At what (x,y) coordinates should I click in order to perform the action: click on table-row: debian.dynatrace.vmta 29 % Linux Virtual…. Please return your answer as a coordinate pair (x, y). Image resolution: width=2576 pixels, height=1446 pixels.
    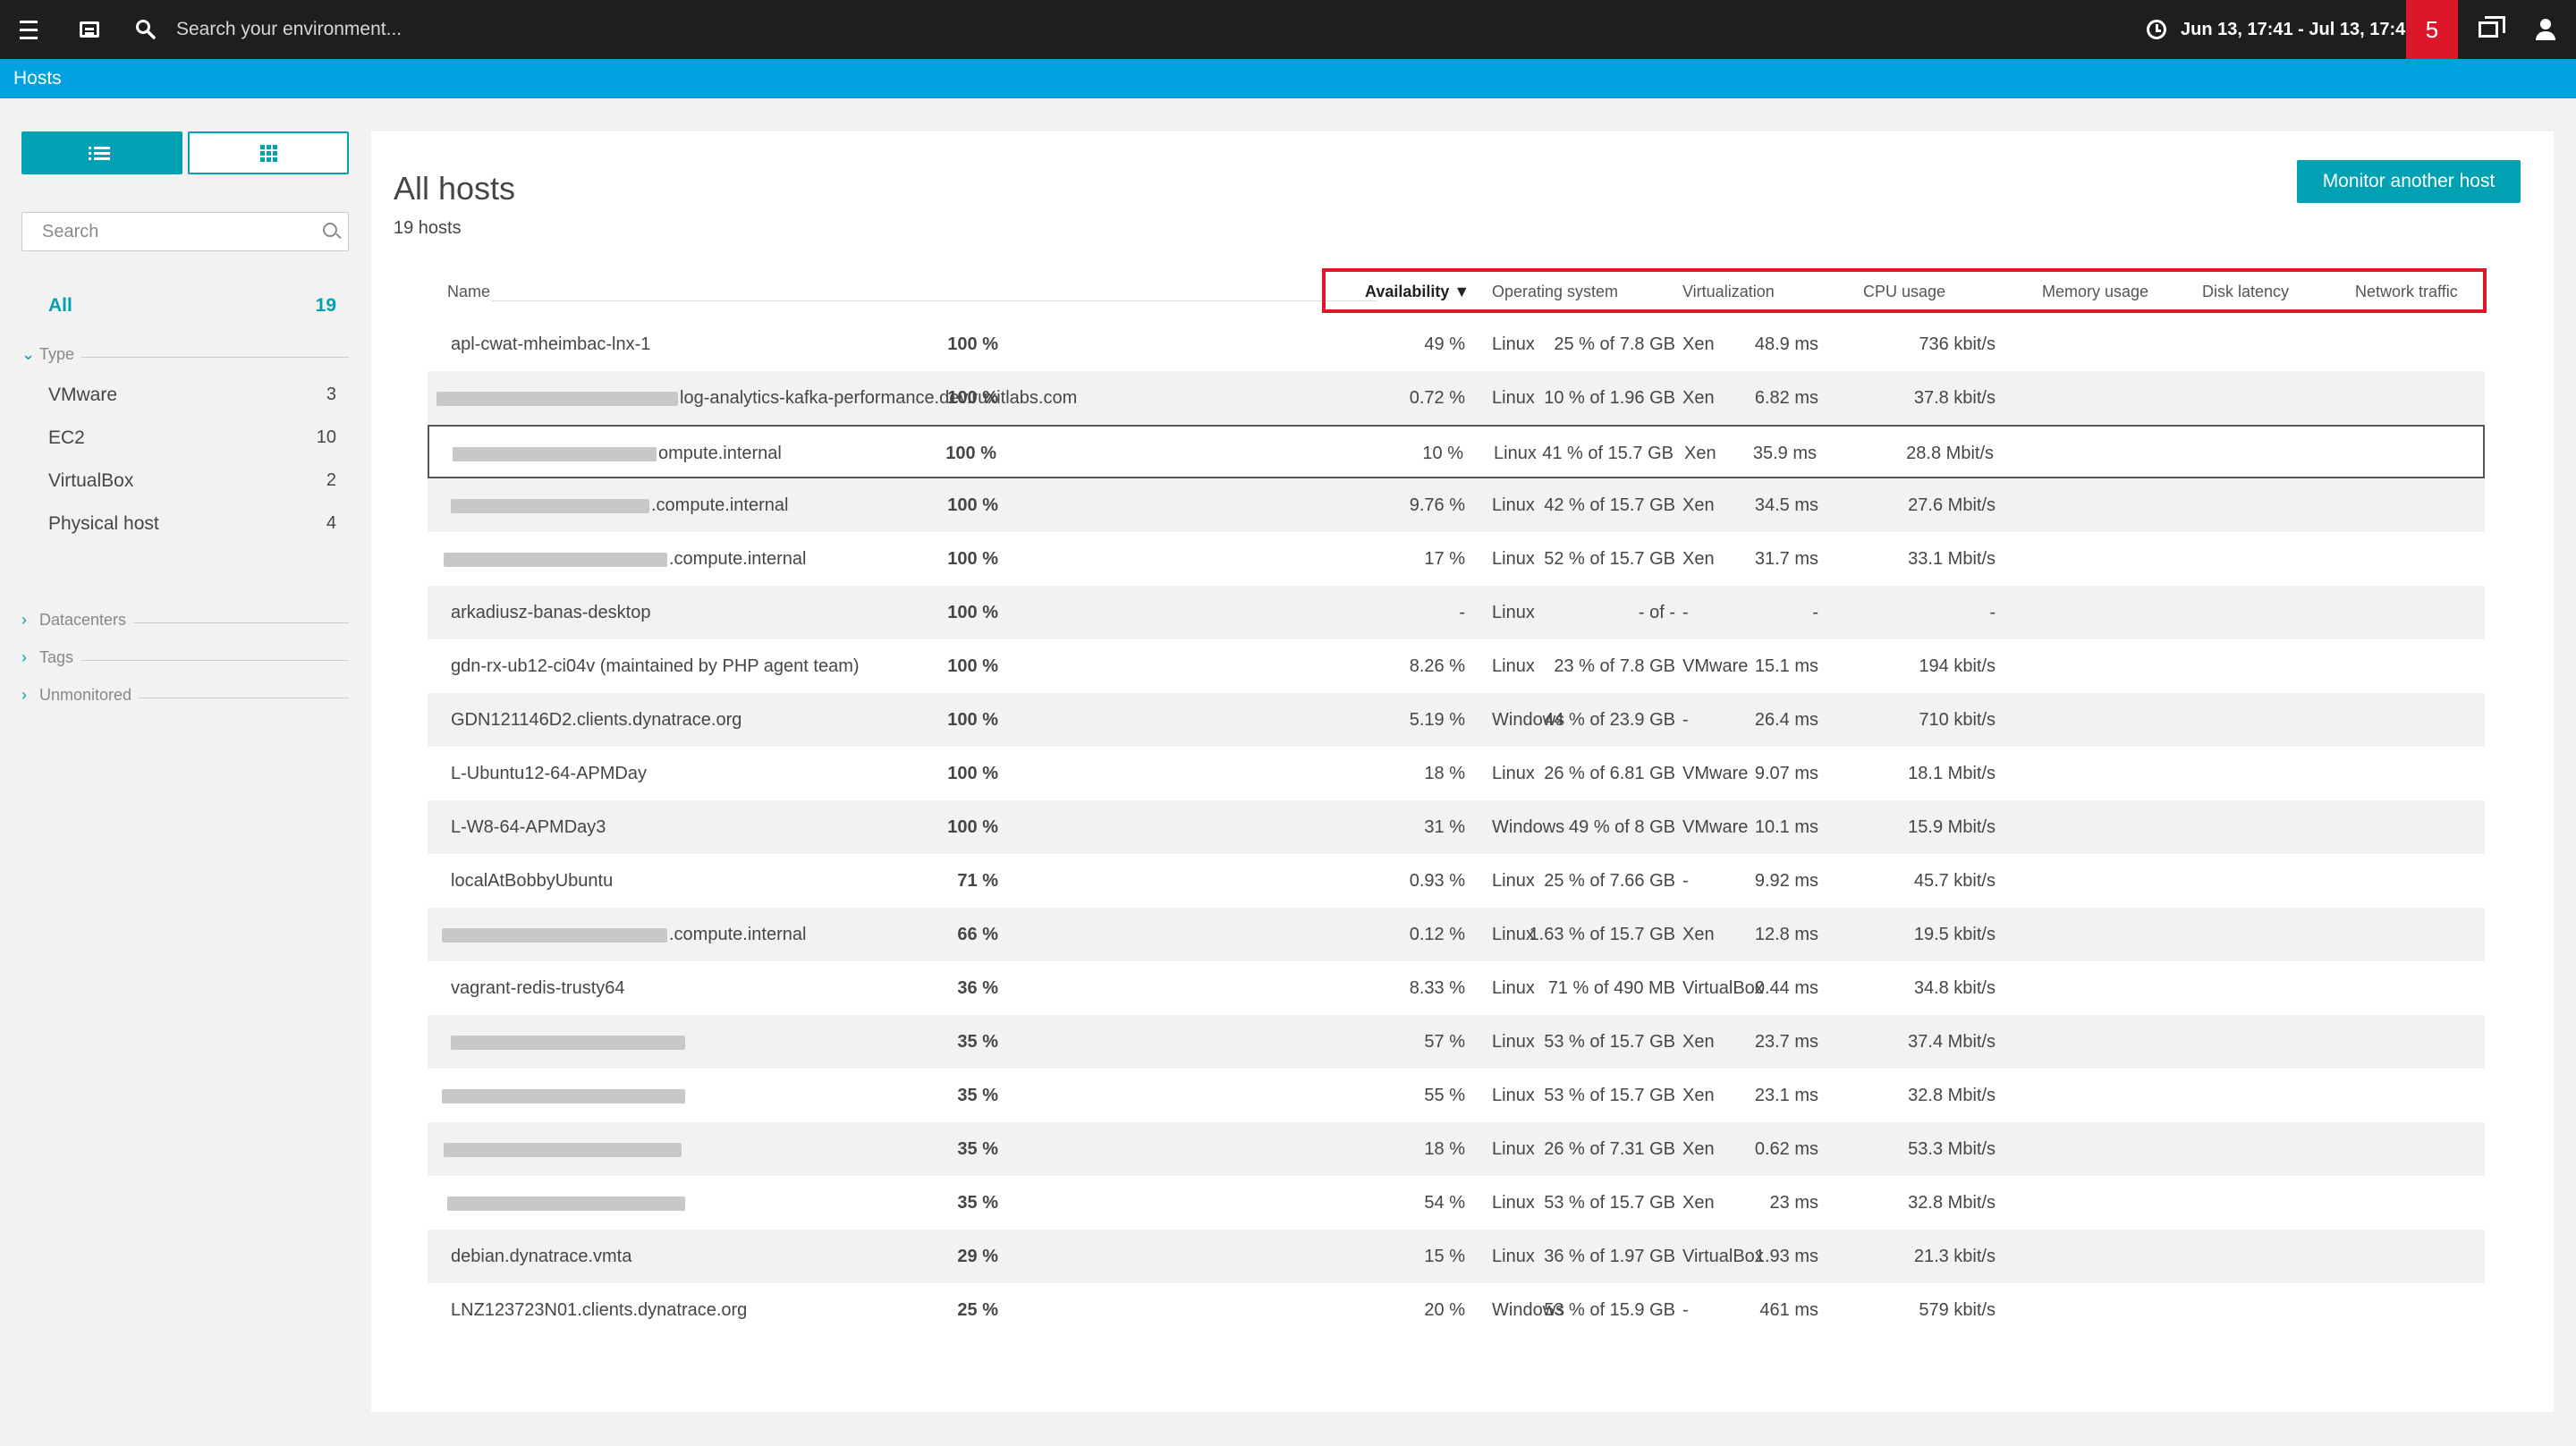
    Looking at the image, I should click on (1456, 1256).